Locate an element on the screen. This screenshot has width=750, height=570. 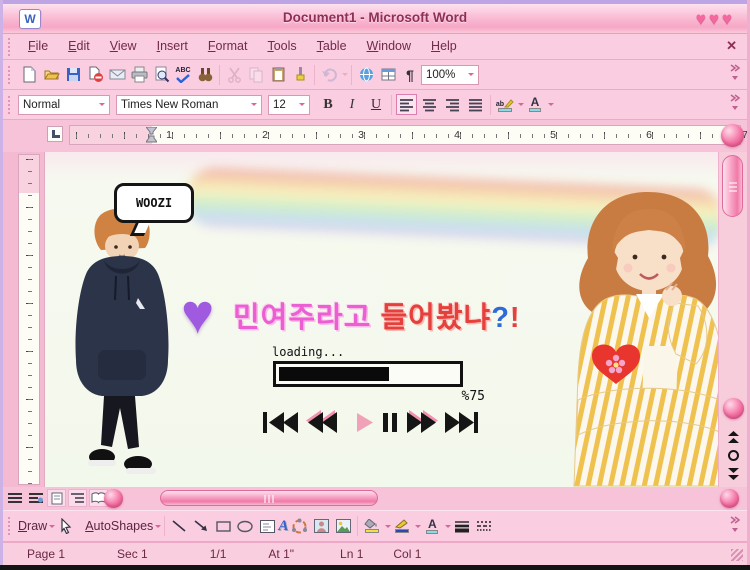
save-icon is located at coordinates (73, 75).